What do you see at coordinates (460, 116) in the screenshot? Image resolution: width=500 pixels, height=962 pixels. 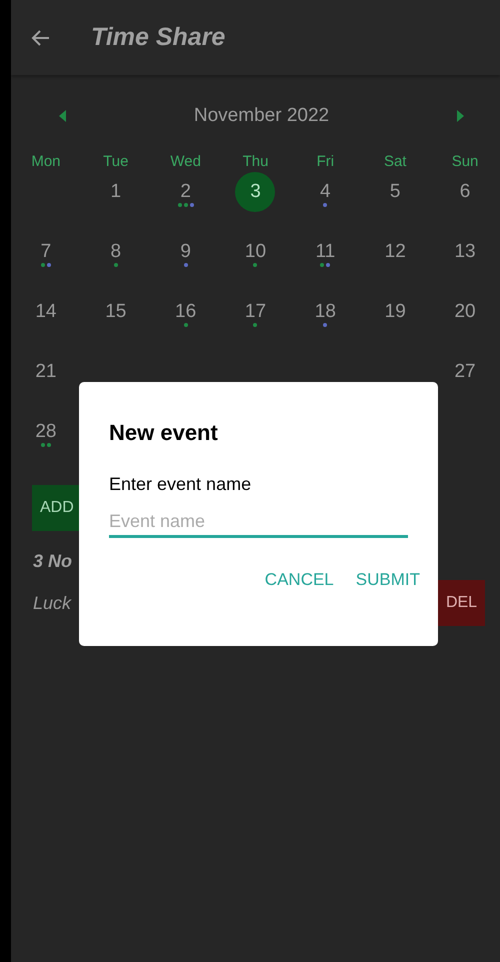 I see `next-month-icon` at bounding box center [460, 116].